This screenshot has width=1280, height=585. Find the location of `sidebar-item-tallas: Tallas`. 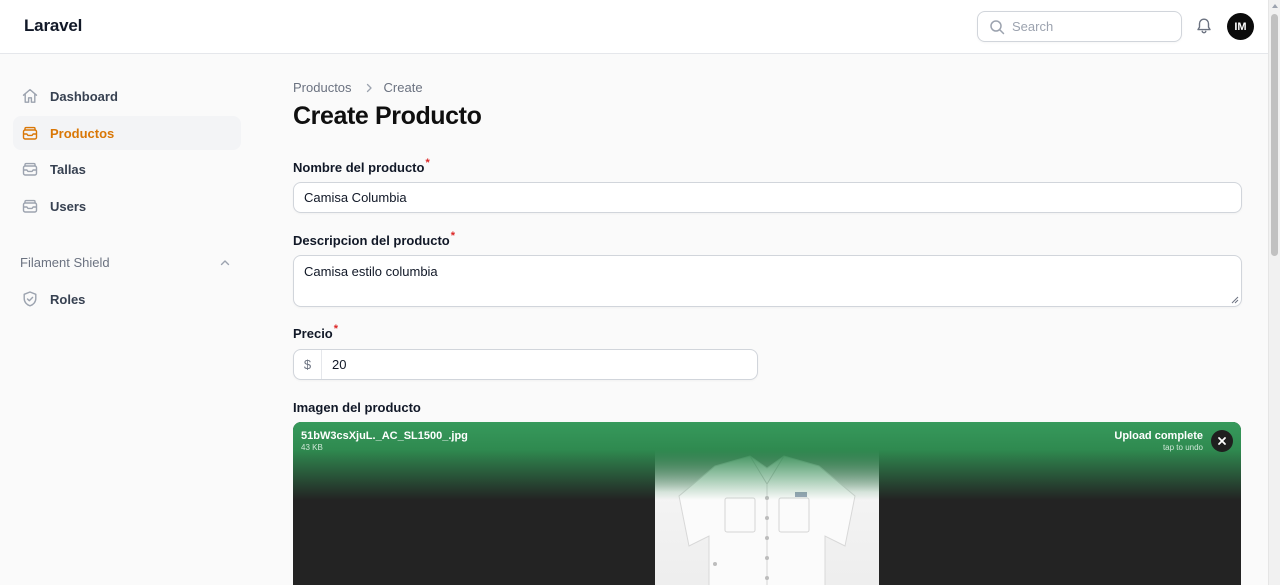

sidebar-item-tallas: Tallas is located at coordinates (127, 169).